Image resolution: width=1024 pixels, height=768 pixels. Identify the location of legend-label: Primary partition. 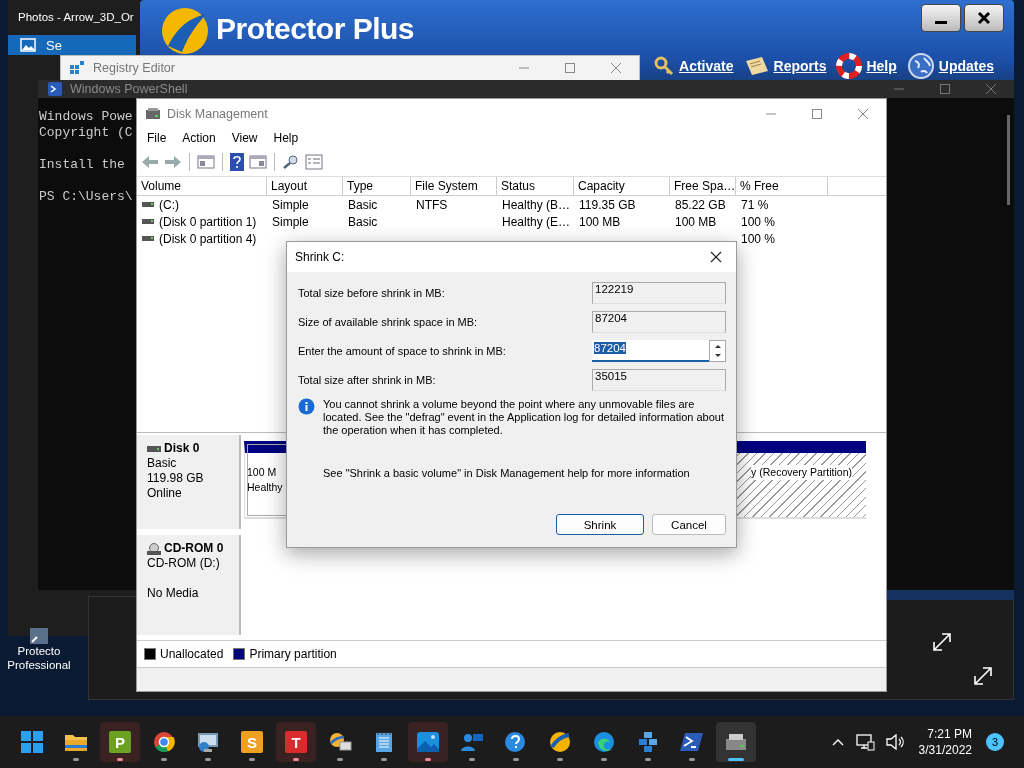
(293, 654).